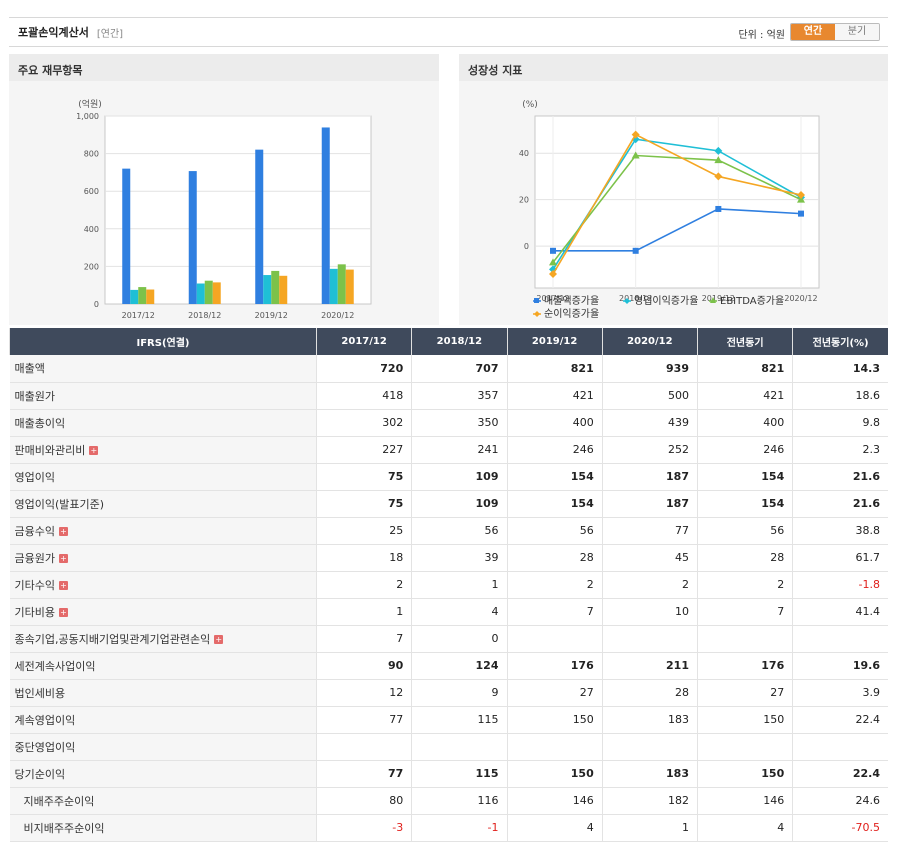 This screenshot has width=897, height=856. Describe the element at coordinates (53, 32) in the screenshot. I see `section-title: 포괄손익계산서` at that location.